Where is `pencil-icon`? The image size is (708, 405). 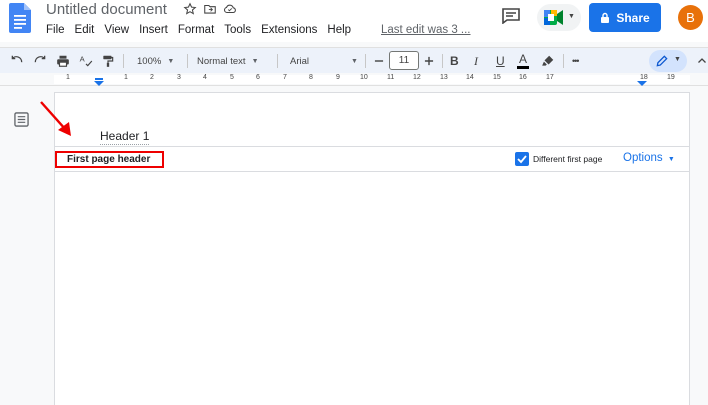
pencil-icon is located at coordinates (662, 61).